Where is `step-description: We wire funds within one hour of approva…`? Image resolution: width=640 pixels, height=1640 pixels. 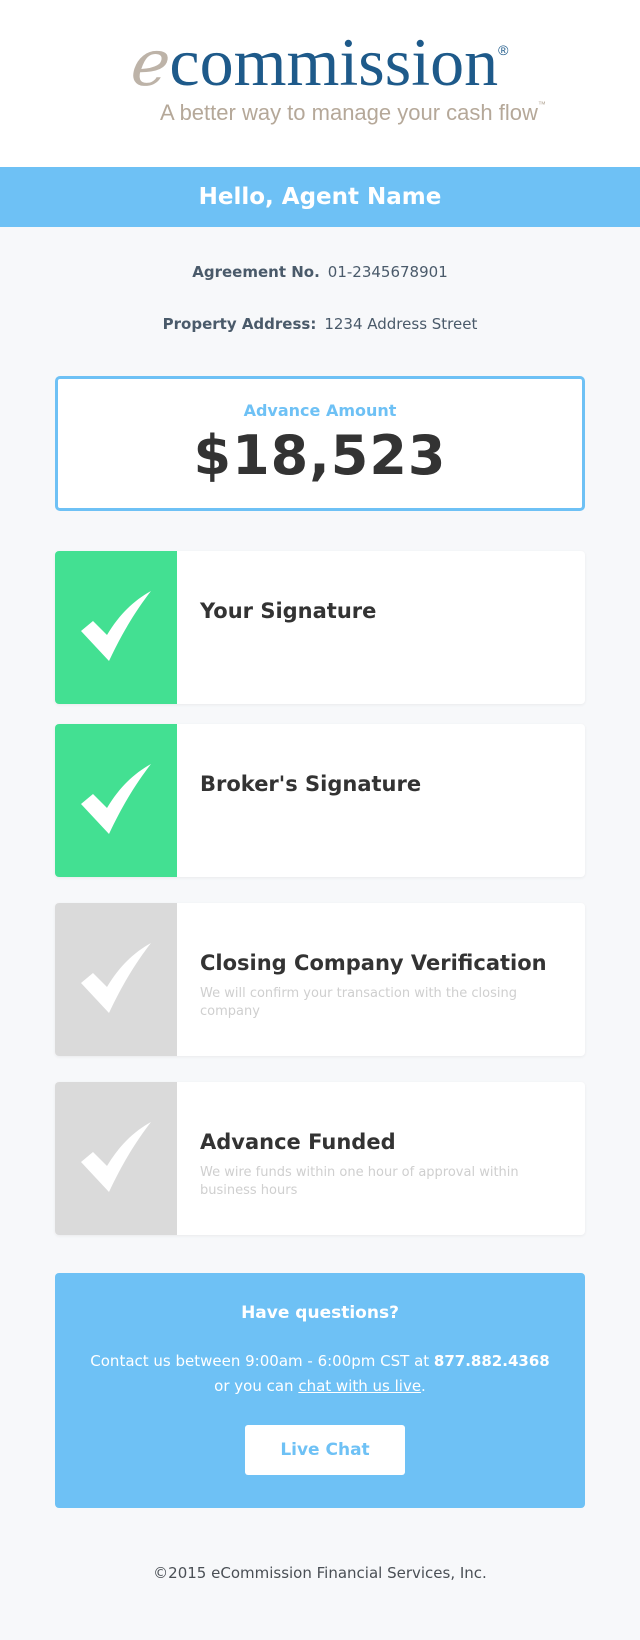
step-description: We wire funds within one hour of approva… is located at coordinates (359, 1181).